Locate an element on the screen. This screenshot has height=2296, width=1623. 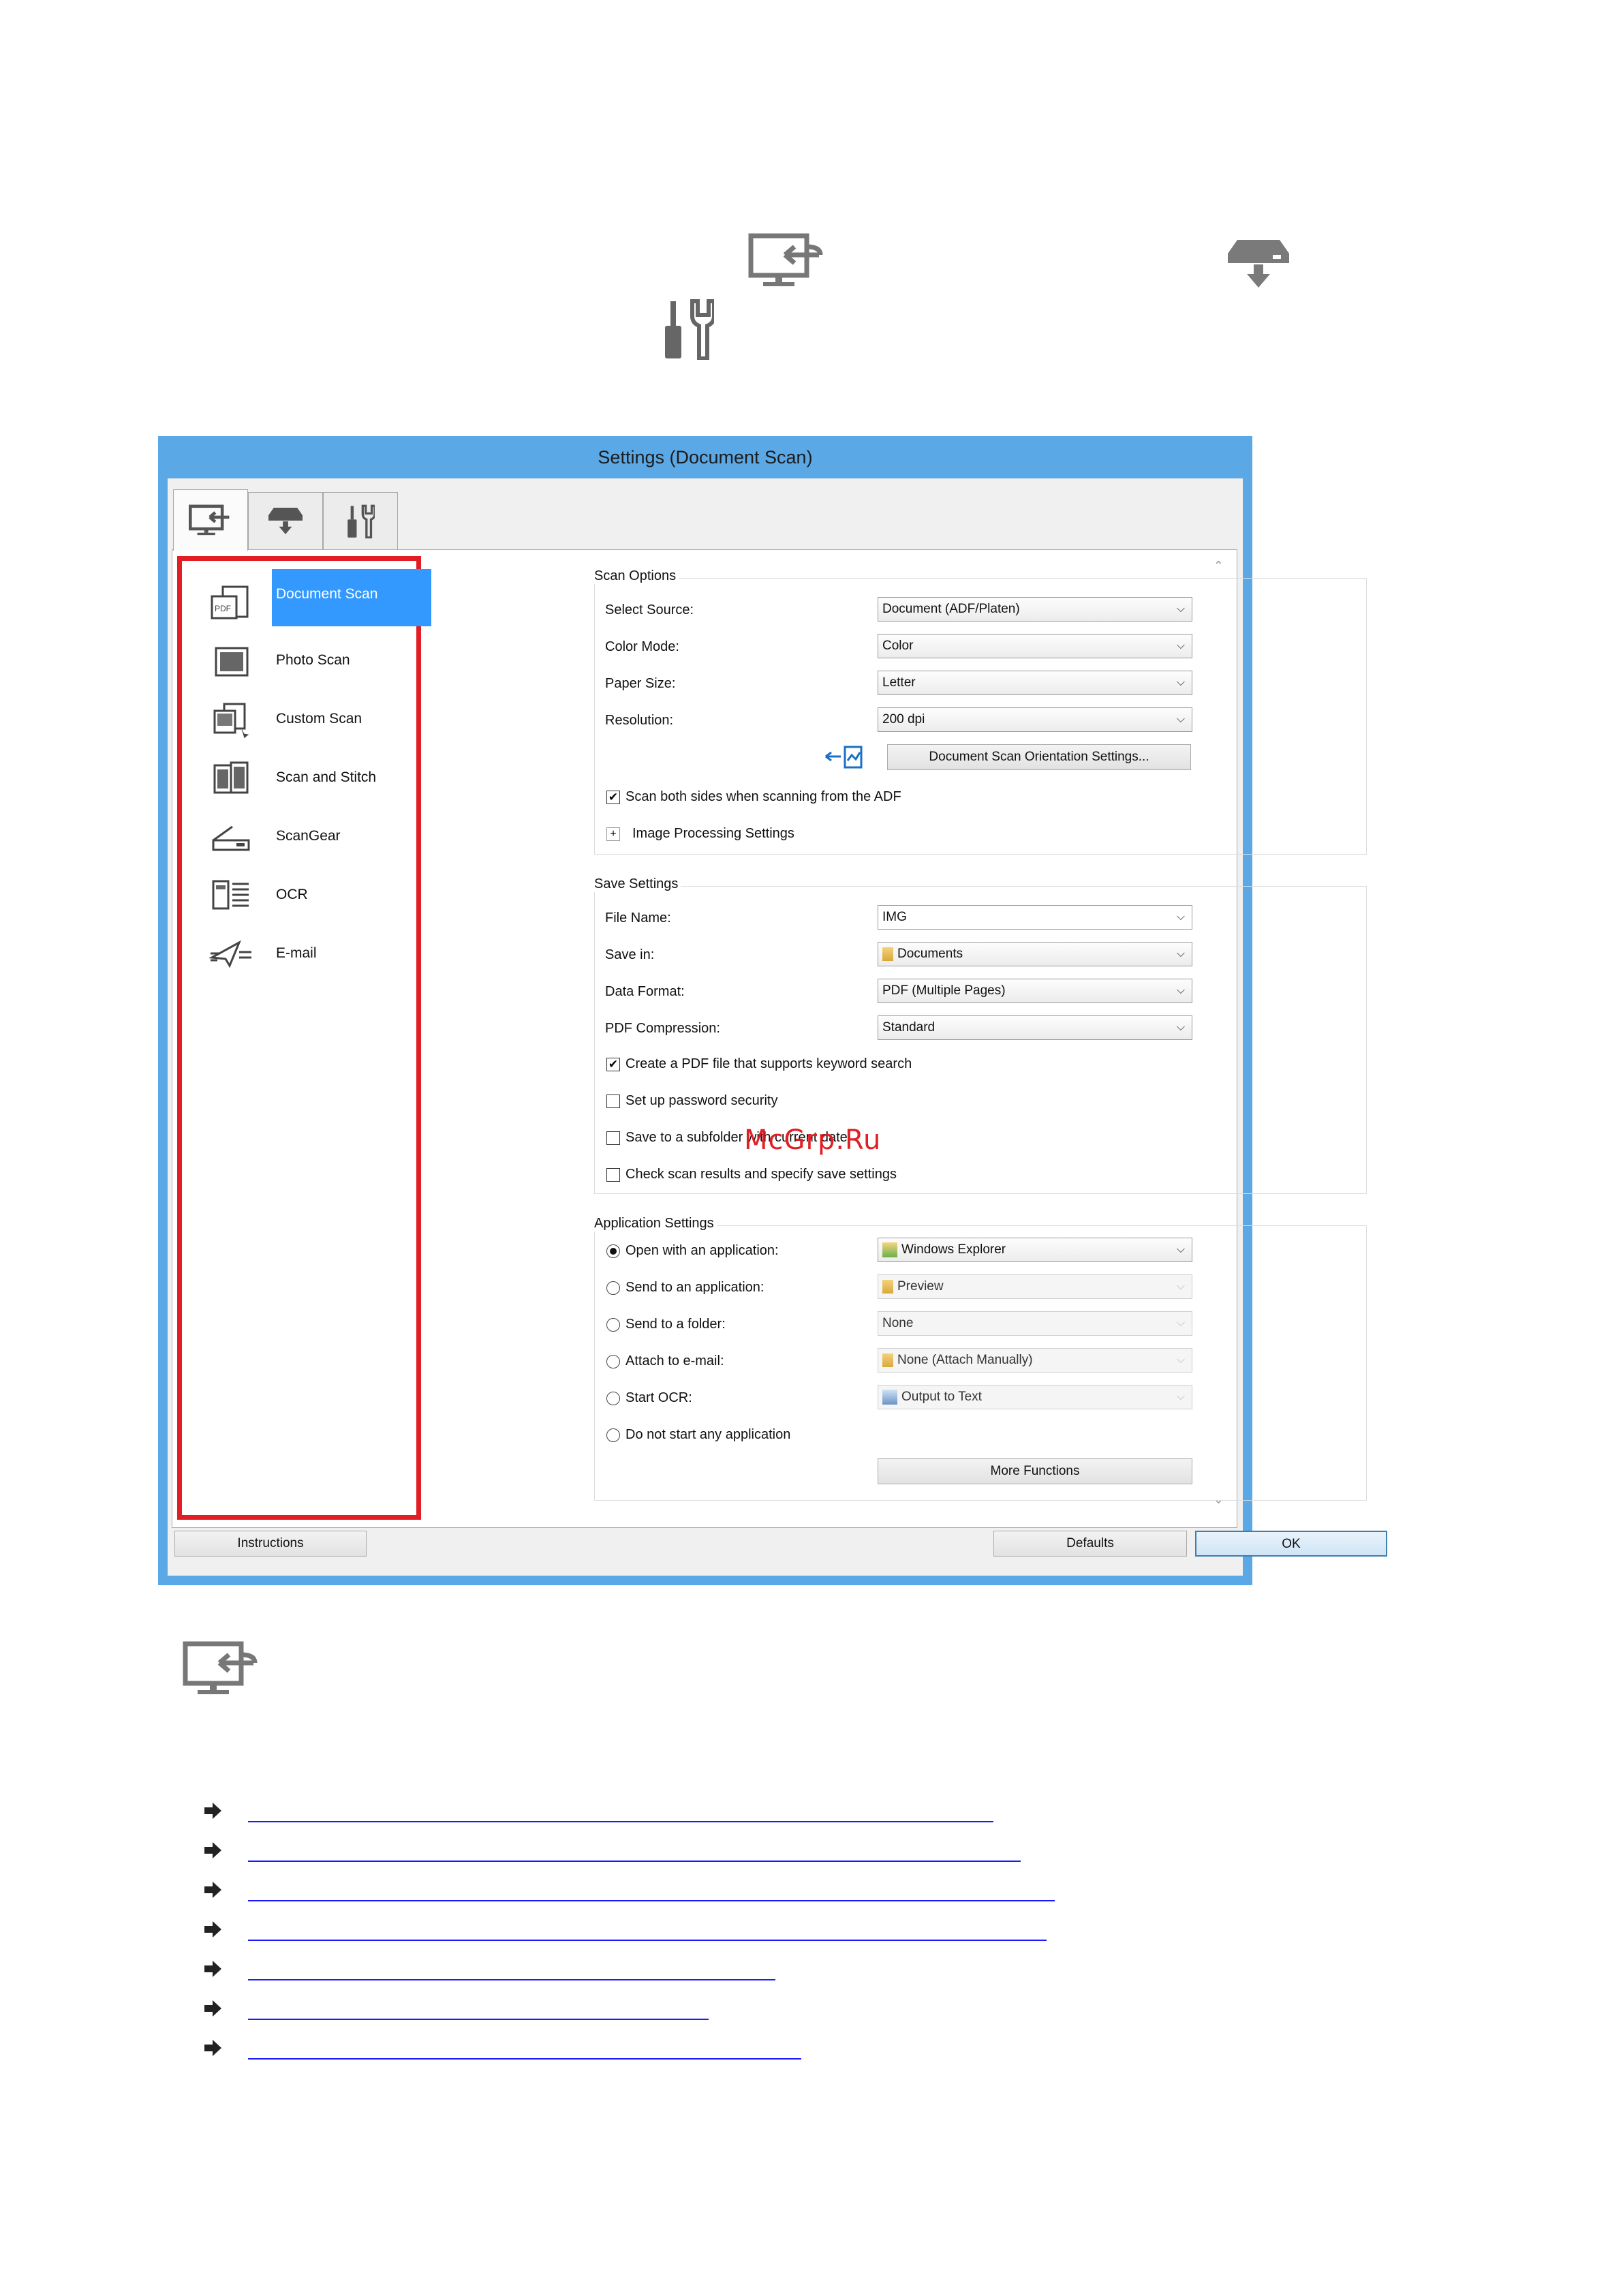
instructions-button: Instructions is located at coordinates (270, 1544).